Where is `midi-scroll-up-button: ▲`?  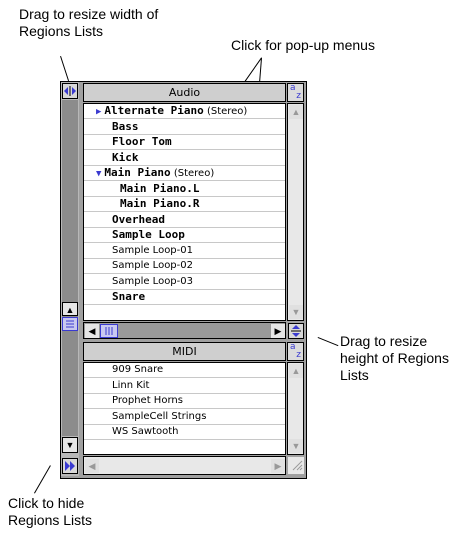
midi-scroll-up-button: ▲ is located at coordinates (296, 371).